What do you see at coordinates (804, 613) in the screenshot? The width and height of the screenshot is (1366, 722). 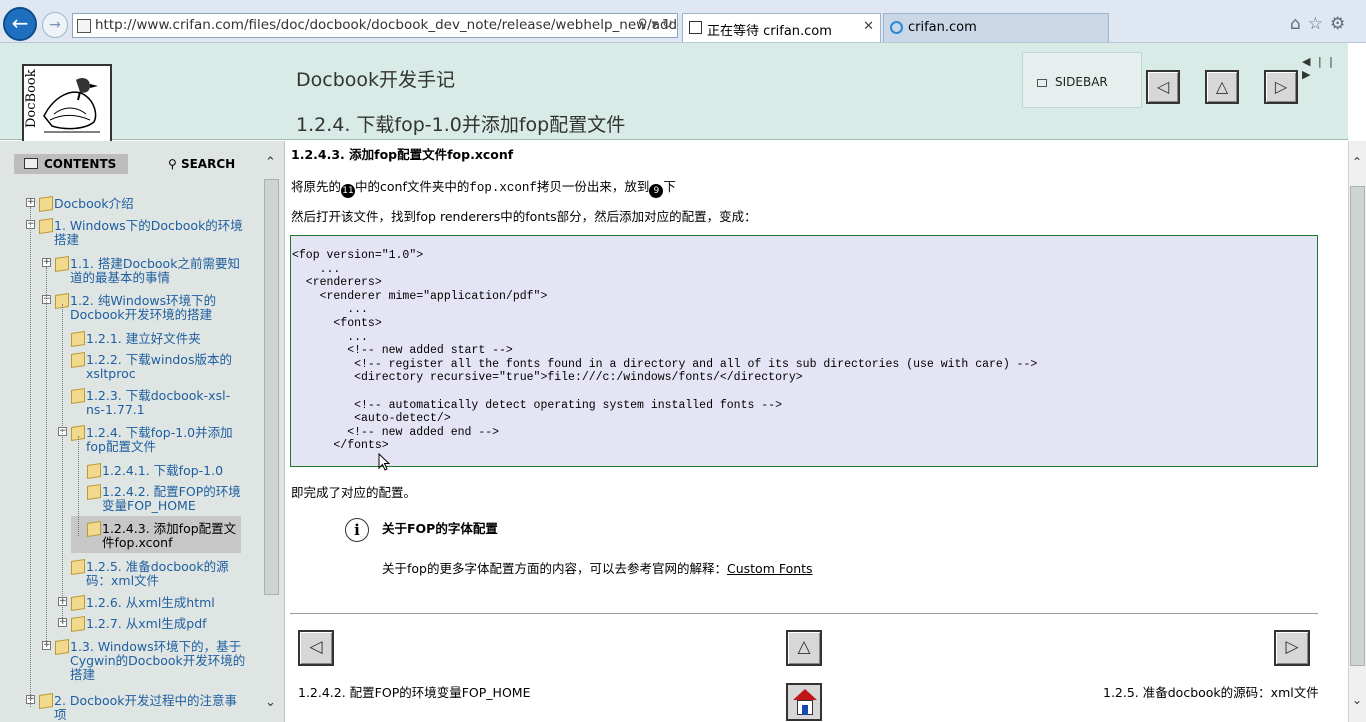 I see `divider` at bounding box center [804, 613].